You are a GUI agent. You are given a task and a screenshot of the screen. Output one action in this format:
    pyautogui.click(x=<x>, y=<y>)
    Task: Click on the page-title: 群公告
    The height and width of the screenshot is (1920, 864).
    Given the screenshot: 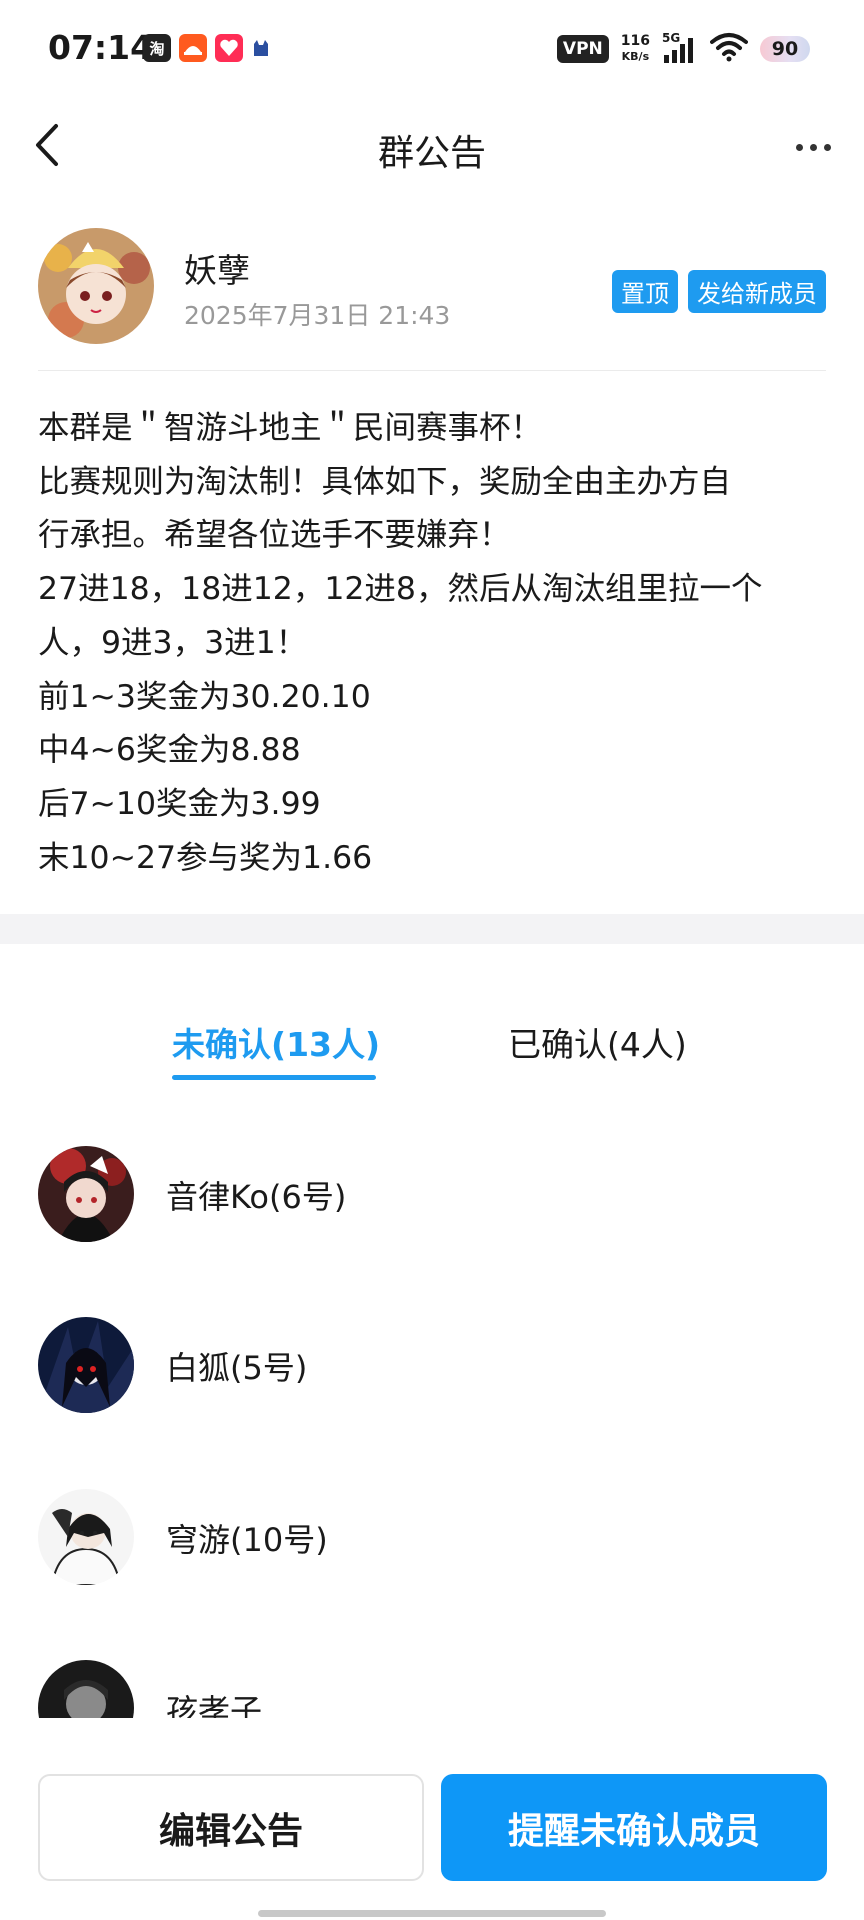 What is the action you would take?
    pyautogui.click(x=431, y=153)
    